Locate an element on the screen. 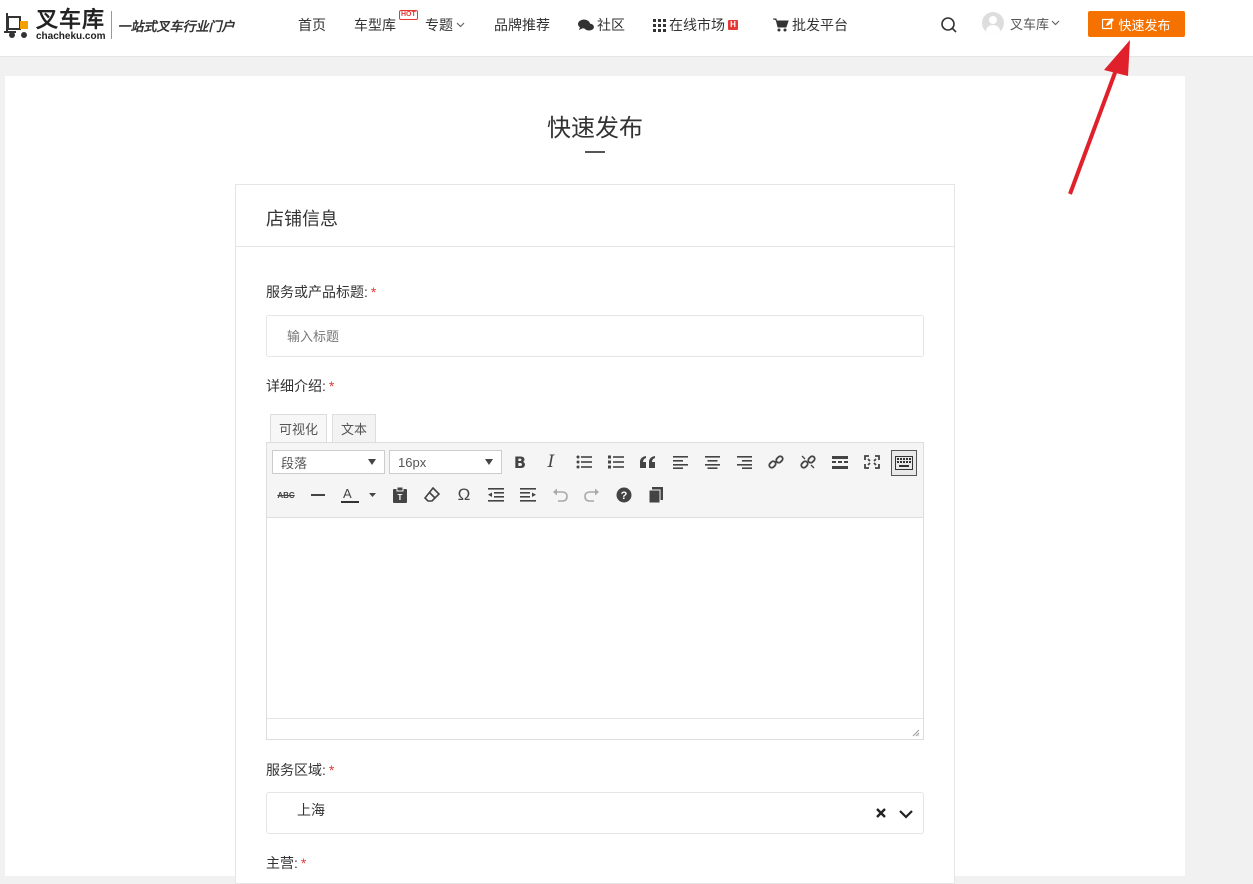 The height and width of the screenshot is (884, 1253). nav-brands-label: 品牌推荐 is located at coordinates (522, 25).